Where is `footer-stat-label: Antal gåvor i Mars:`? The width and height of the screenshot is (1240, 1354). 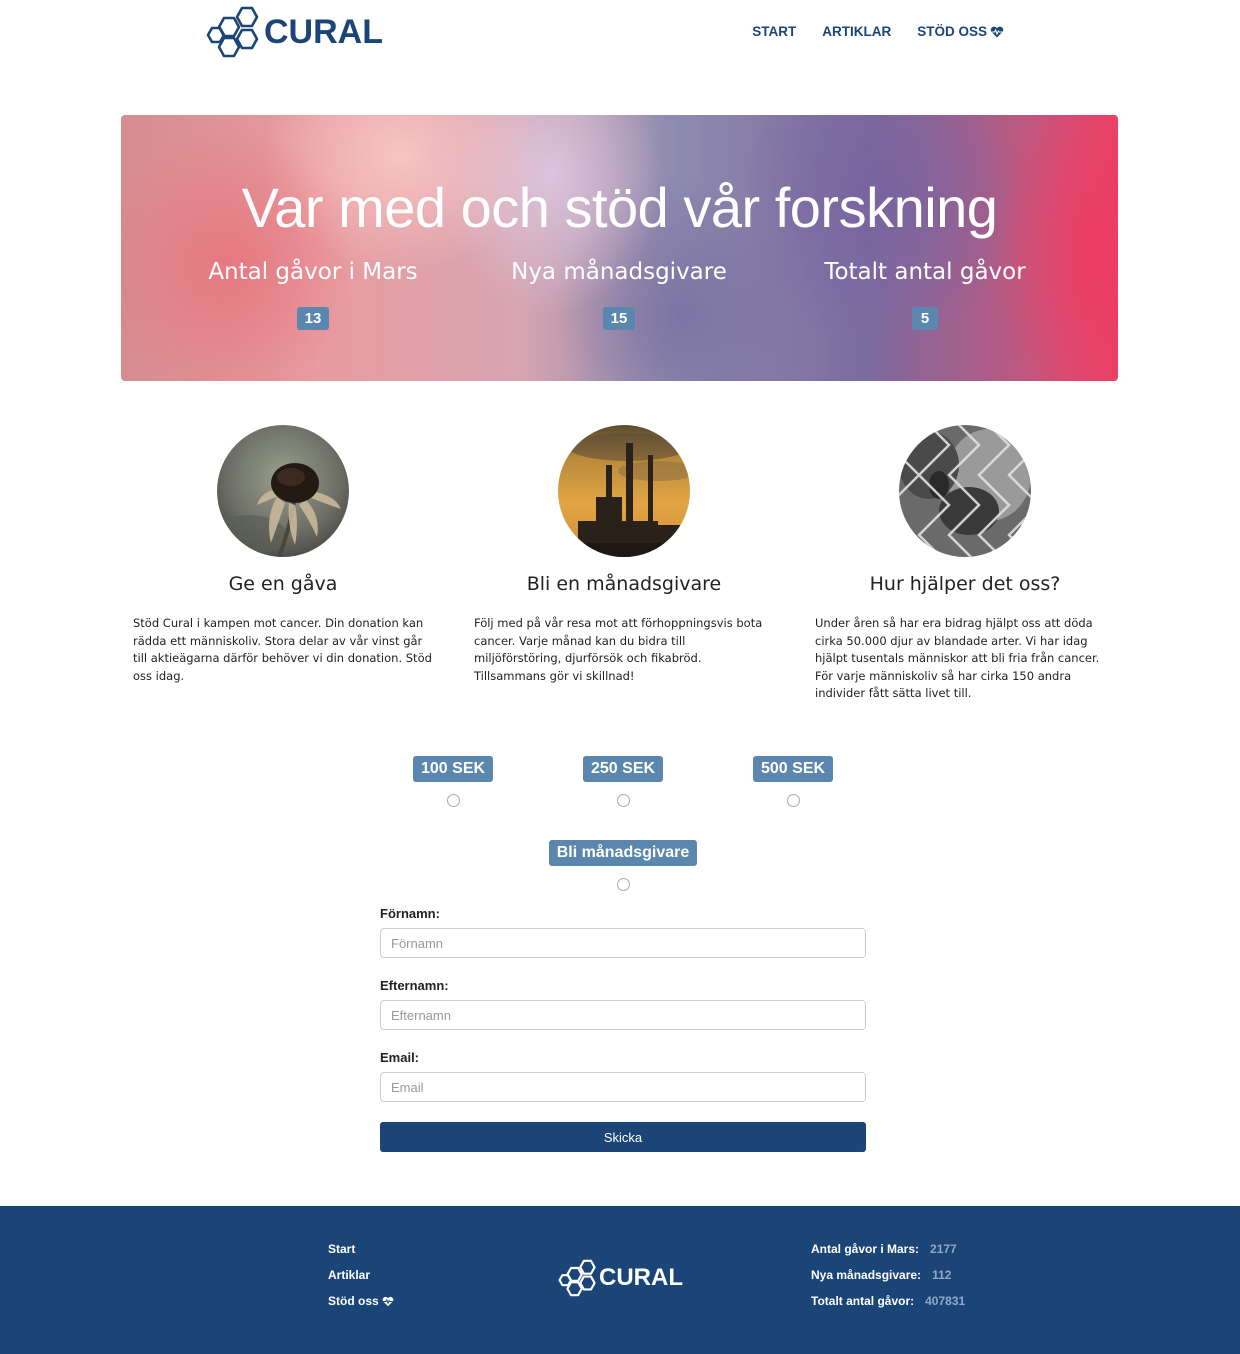
footer-stat-label: Antal gåvor i Mars: is located at coordinates (865, 1249).